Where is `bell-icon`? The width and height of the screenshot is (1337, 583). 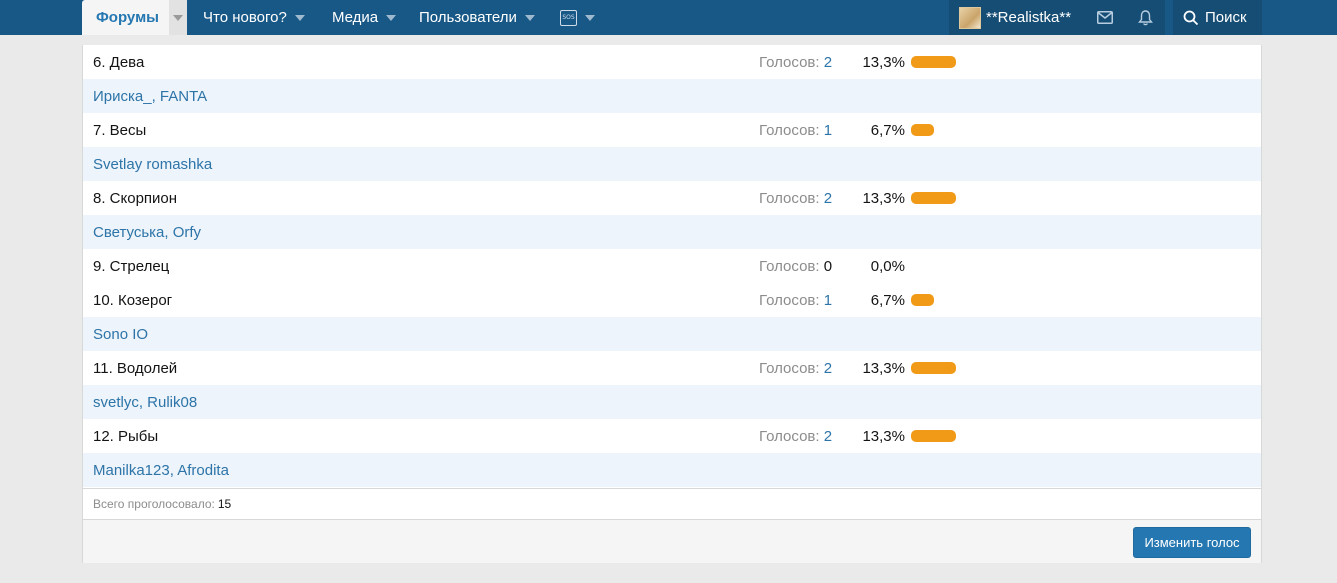 bell-icon is located at coordinates (1145, 17).